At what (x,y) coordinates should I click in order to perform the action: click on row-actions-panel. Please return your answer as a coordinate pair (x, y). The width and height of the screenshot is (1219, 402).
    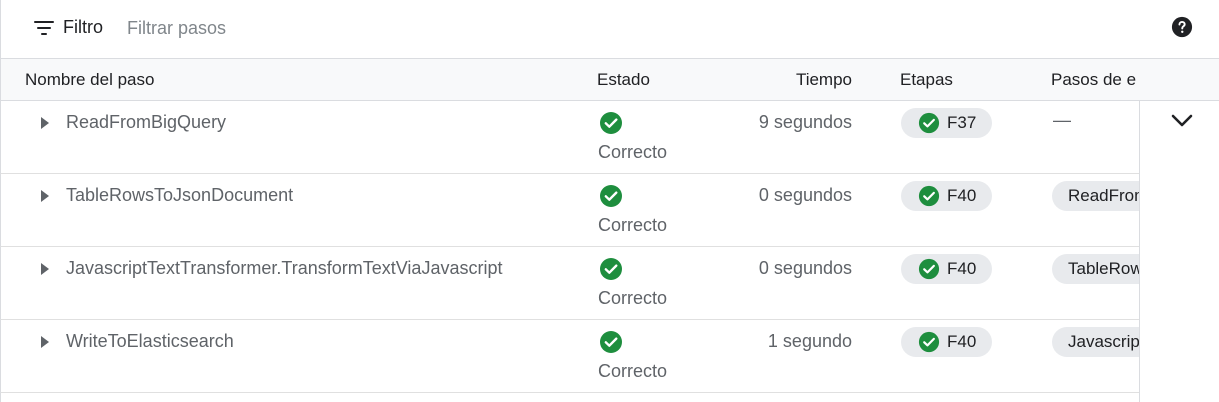
    Looking at the image, I should click on (1179, 251).